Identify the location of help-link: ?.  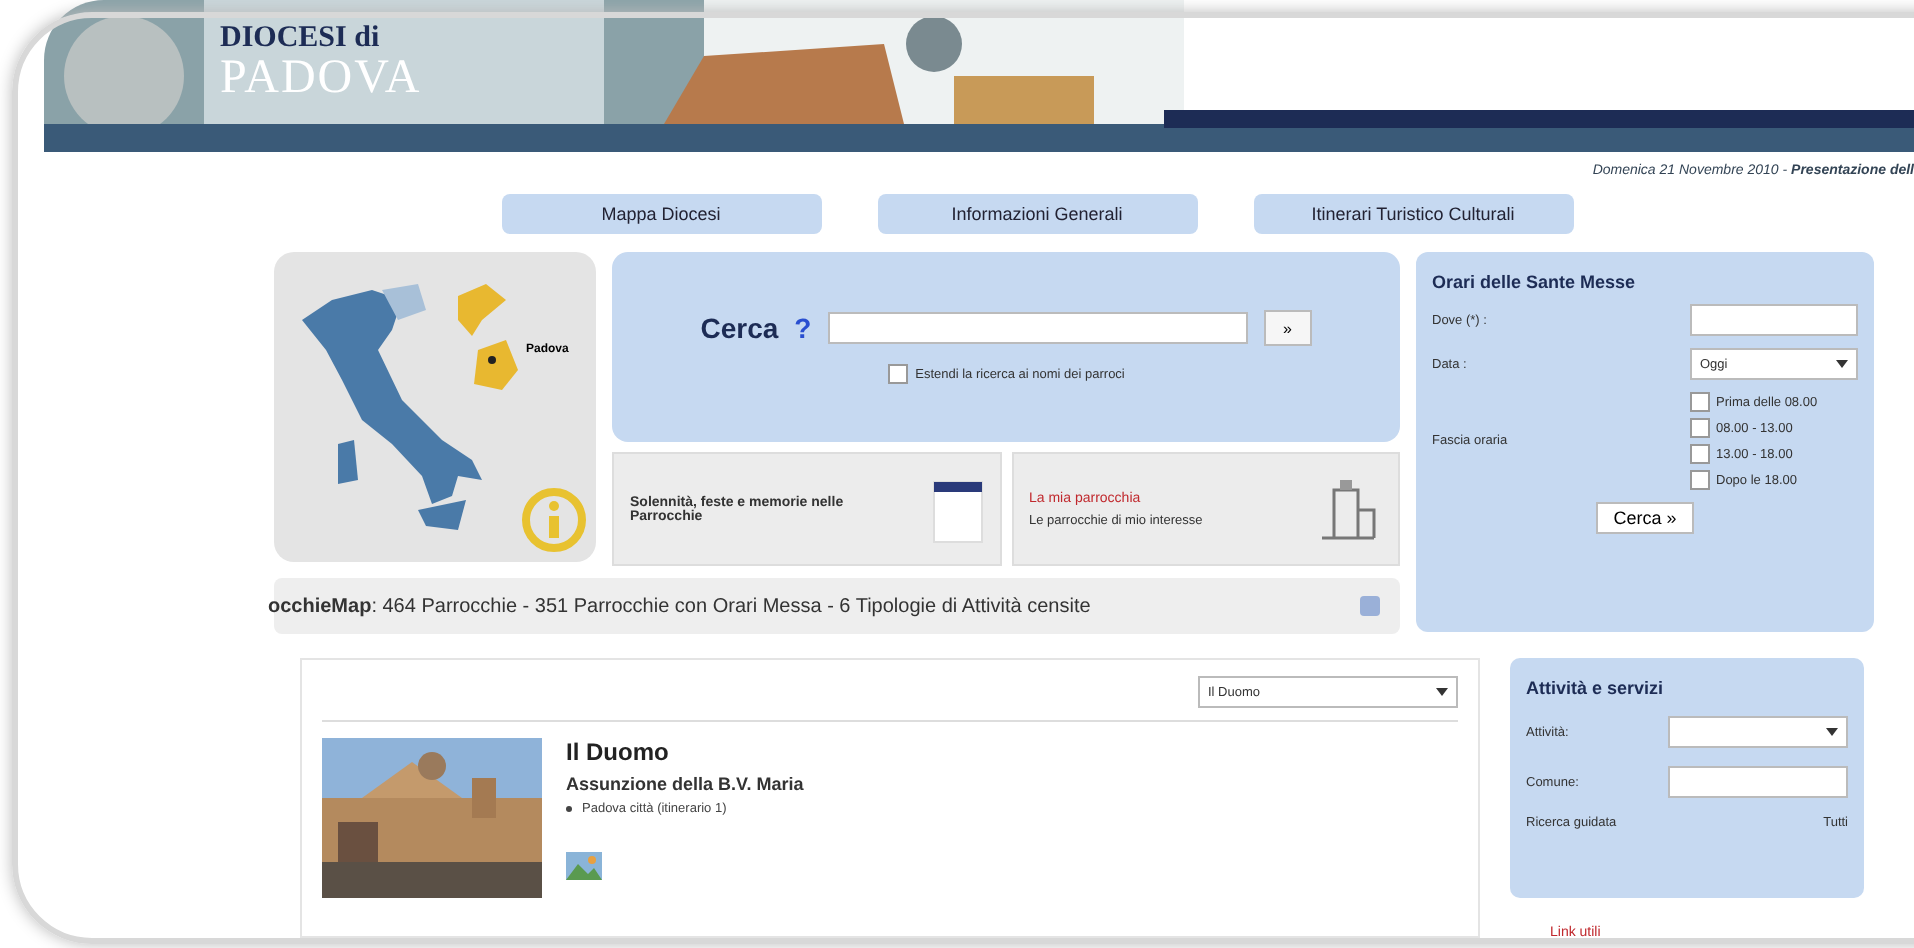
(803, 328).